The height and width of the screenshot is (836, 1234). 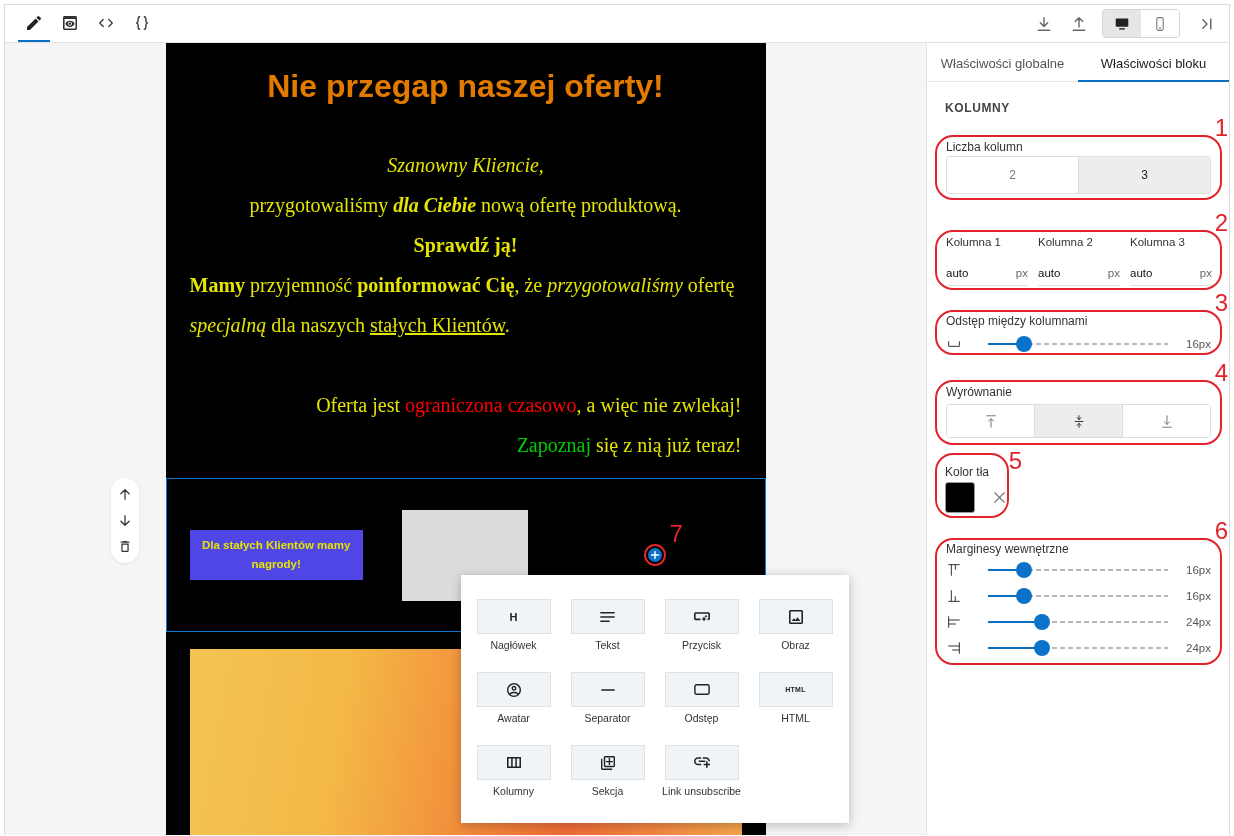 I want to click on padding-left-icon, so click(x=954, y=622).